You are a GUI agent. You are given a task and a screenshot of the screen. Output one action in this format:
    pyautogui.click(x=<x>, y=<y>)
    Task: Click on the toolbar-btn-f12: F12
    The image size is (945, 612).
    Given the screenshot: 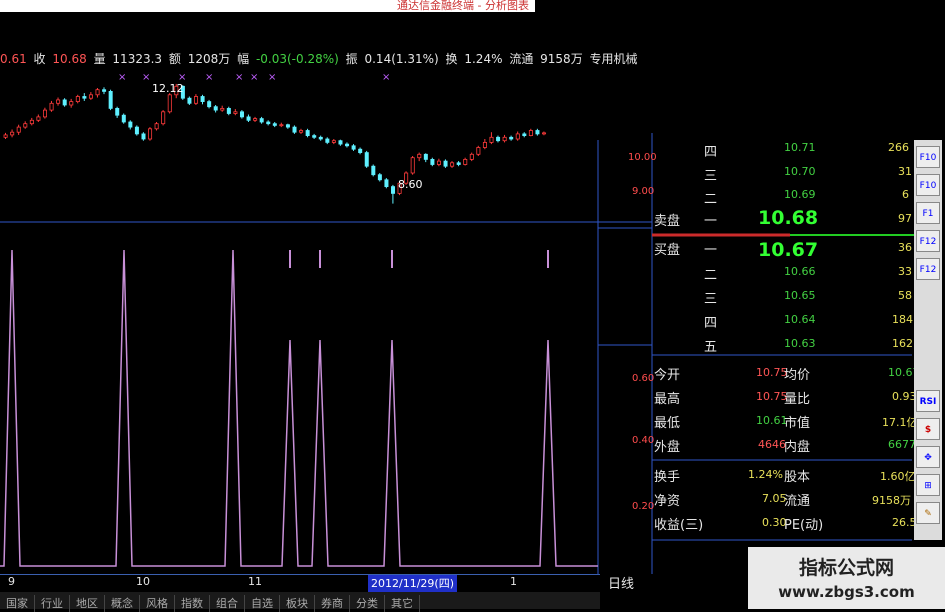 What is the action you would take?
    pyautogui.click(x=928, y=241)
    